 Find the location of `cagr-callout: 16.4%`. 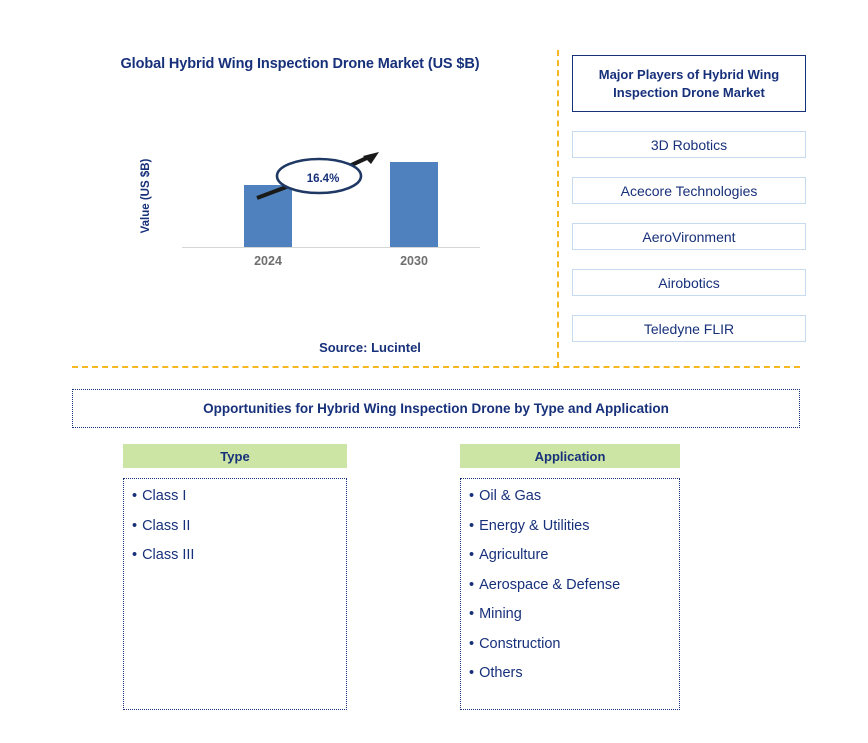

cagr-callout: 16.4% is located at coordinates (318, 178).